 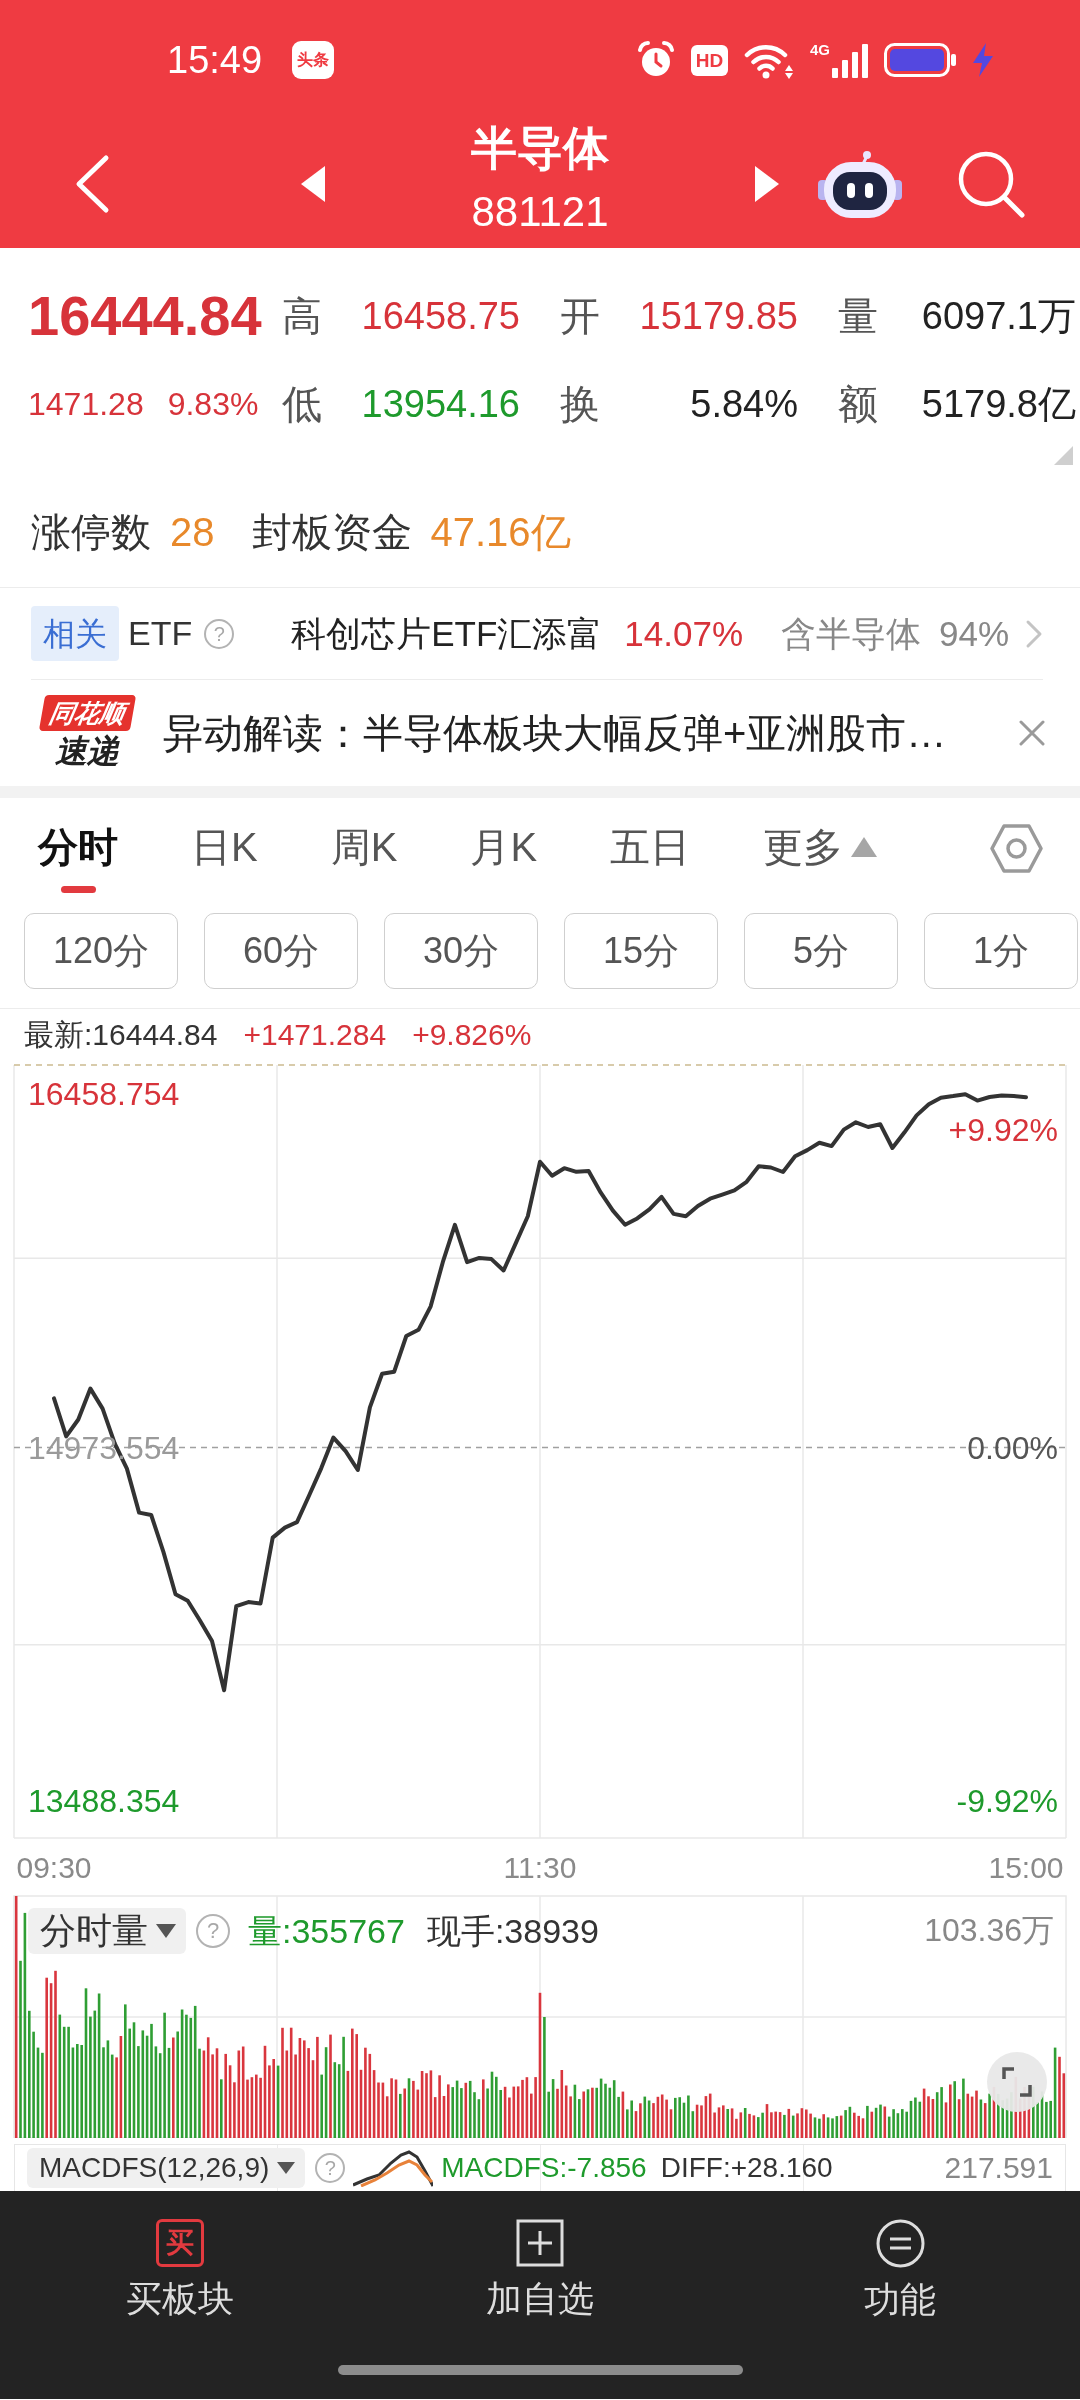 I want to click on bottom-nav-item: 加自选, so click(x=540, y=2256).